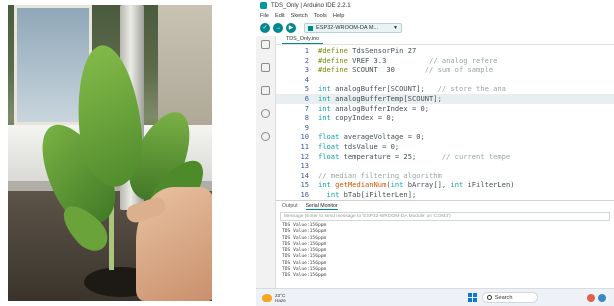 This screenshot has height=306, width=614. Describe the element at coordinates (311, 5) in the screenshot. I see `window-title: TDS_Only | Arduino IDE 2.2.1` at that location.